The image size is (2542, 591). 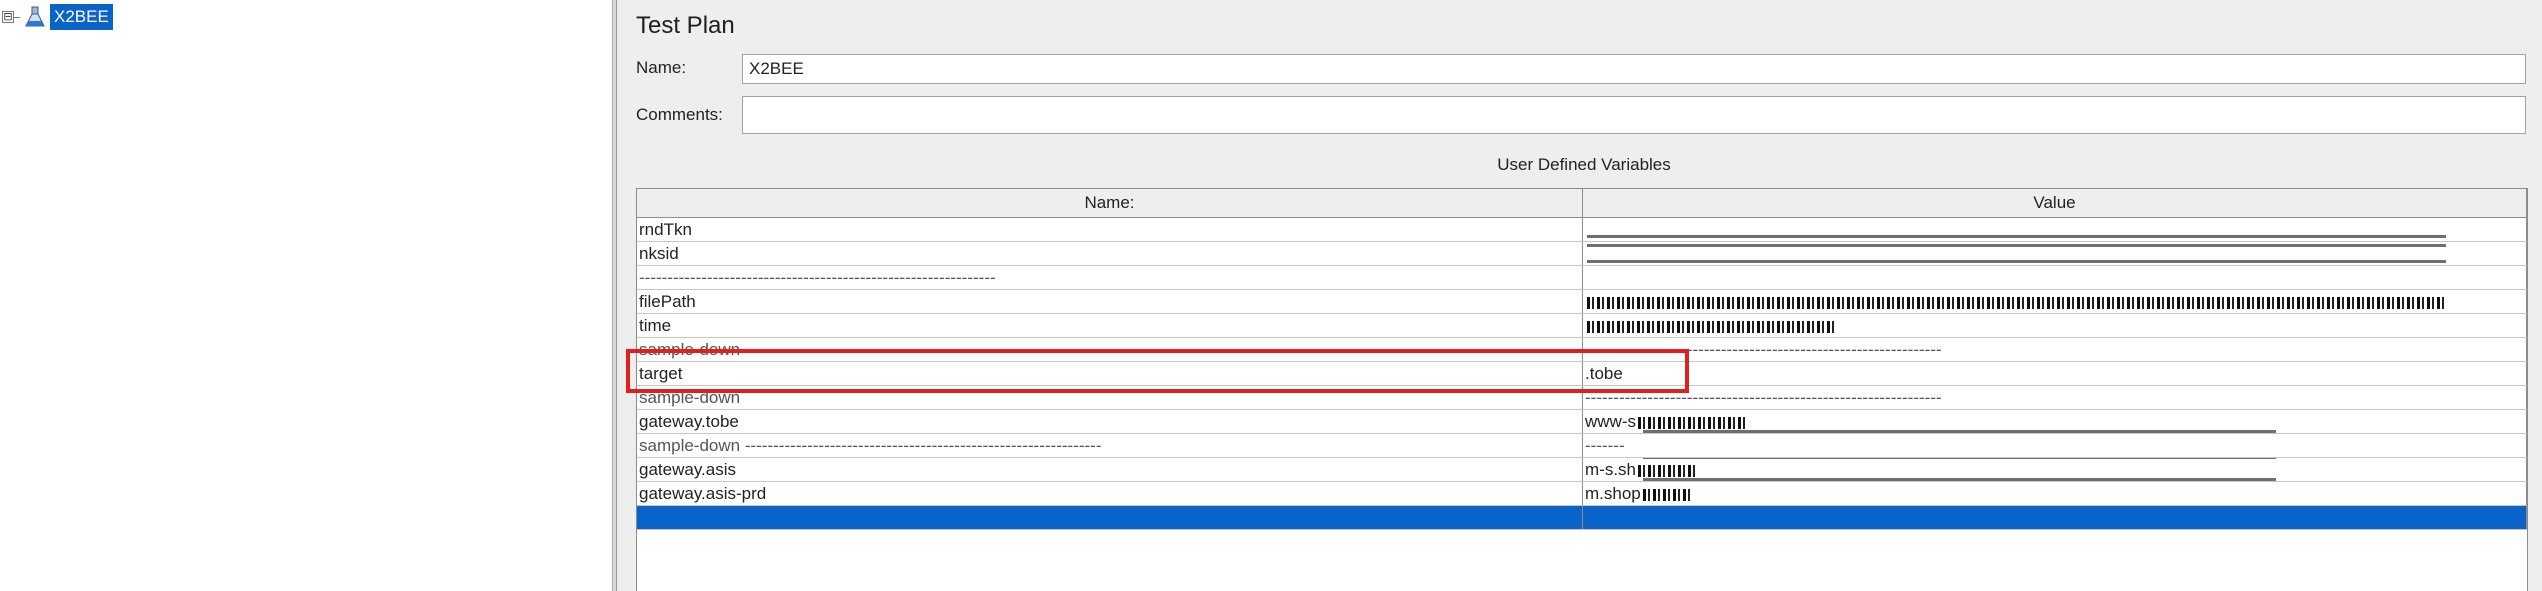 I want to click on table-header: Name: Value, so click(x=1582, y=203).